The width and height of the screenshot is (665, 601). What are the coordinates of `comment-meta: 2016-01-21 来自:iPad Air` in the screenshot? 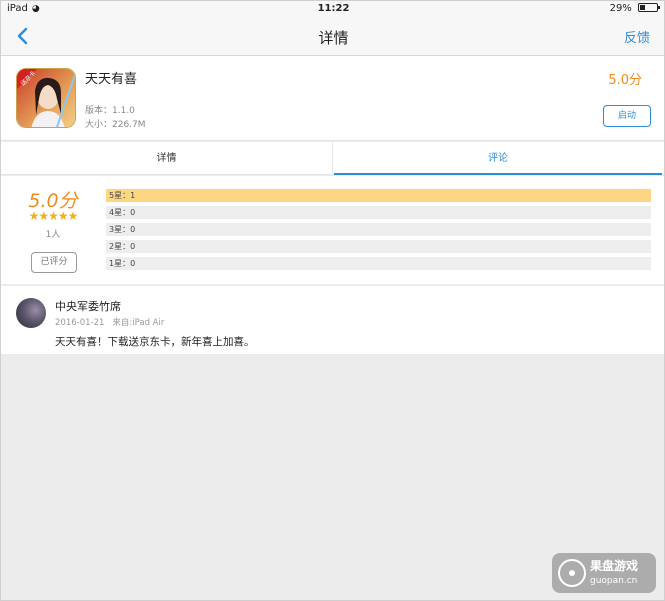 It's located at (109, 322).